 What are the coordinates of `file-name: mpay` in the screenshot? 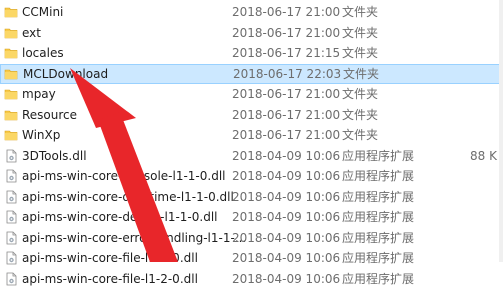 It's located at (39, 94).